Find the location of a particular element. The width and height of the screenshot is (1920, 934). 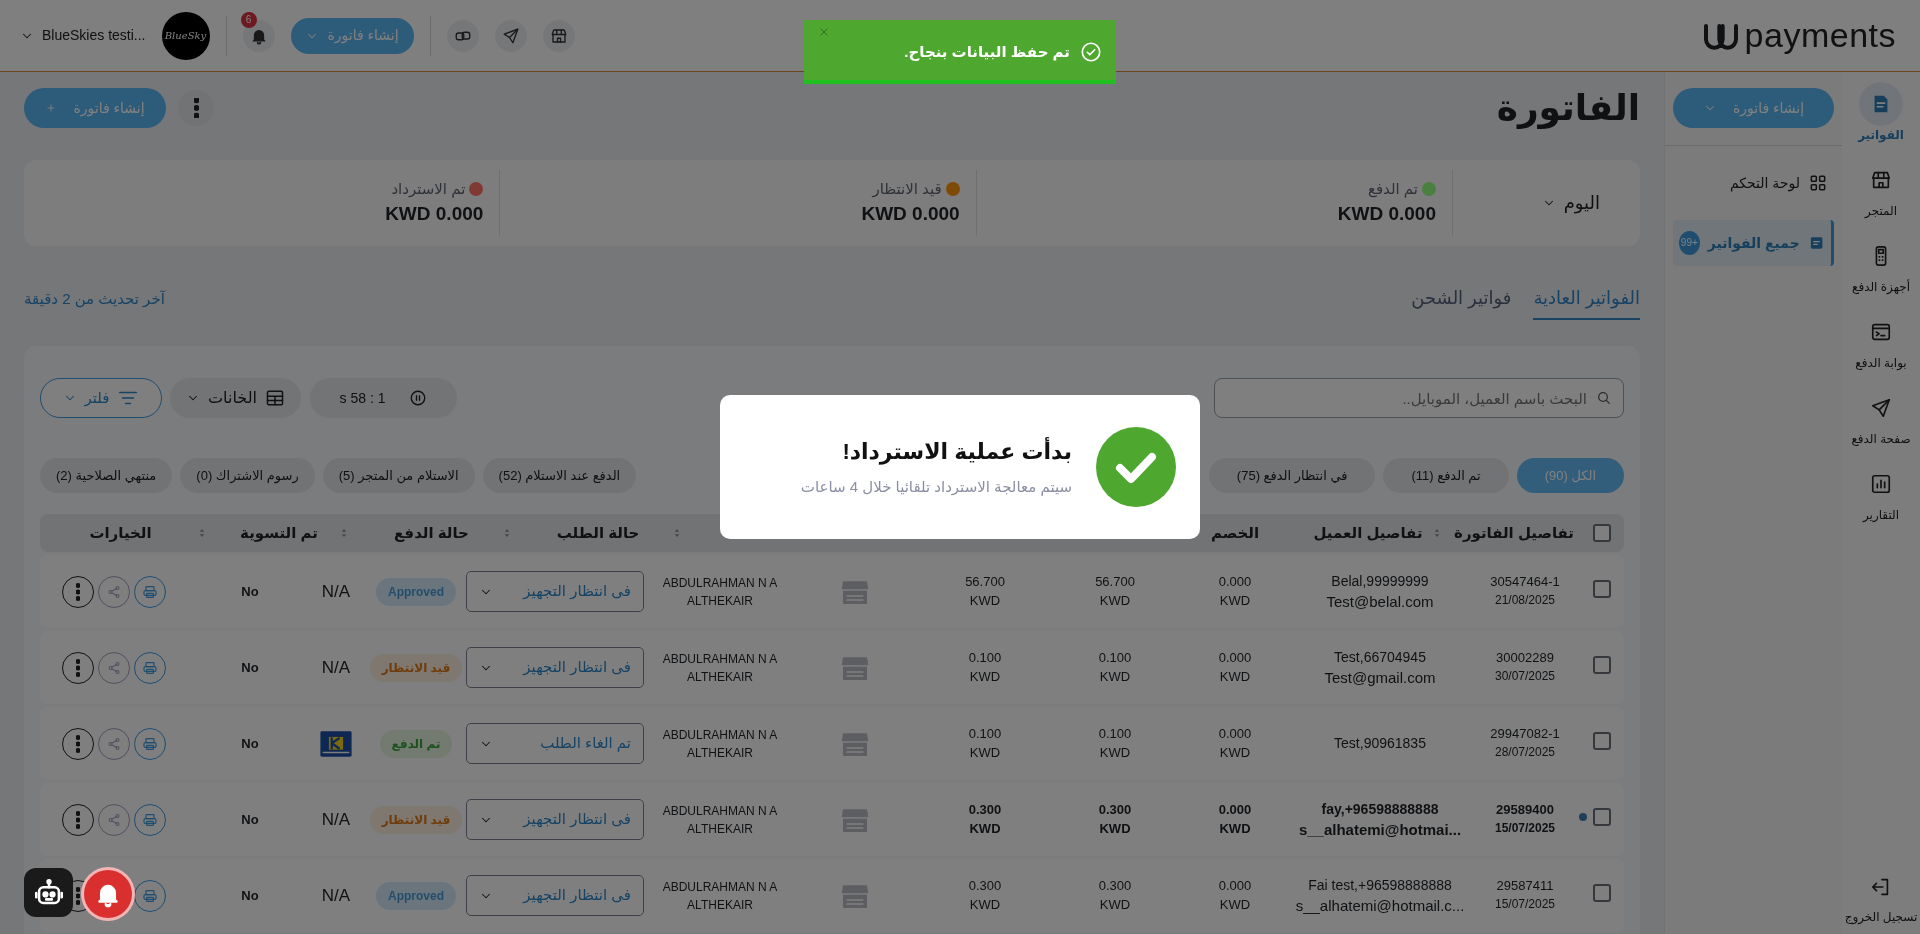

filter-chip: في انتظار الدفع (75) is located at coordinates (1292, 475).